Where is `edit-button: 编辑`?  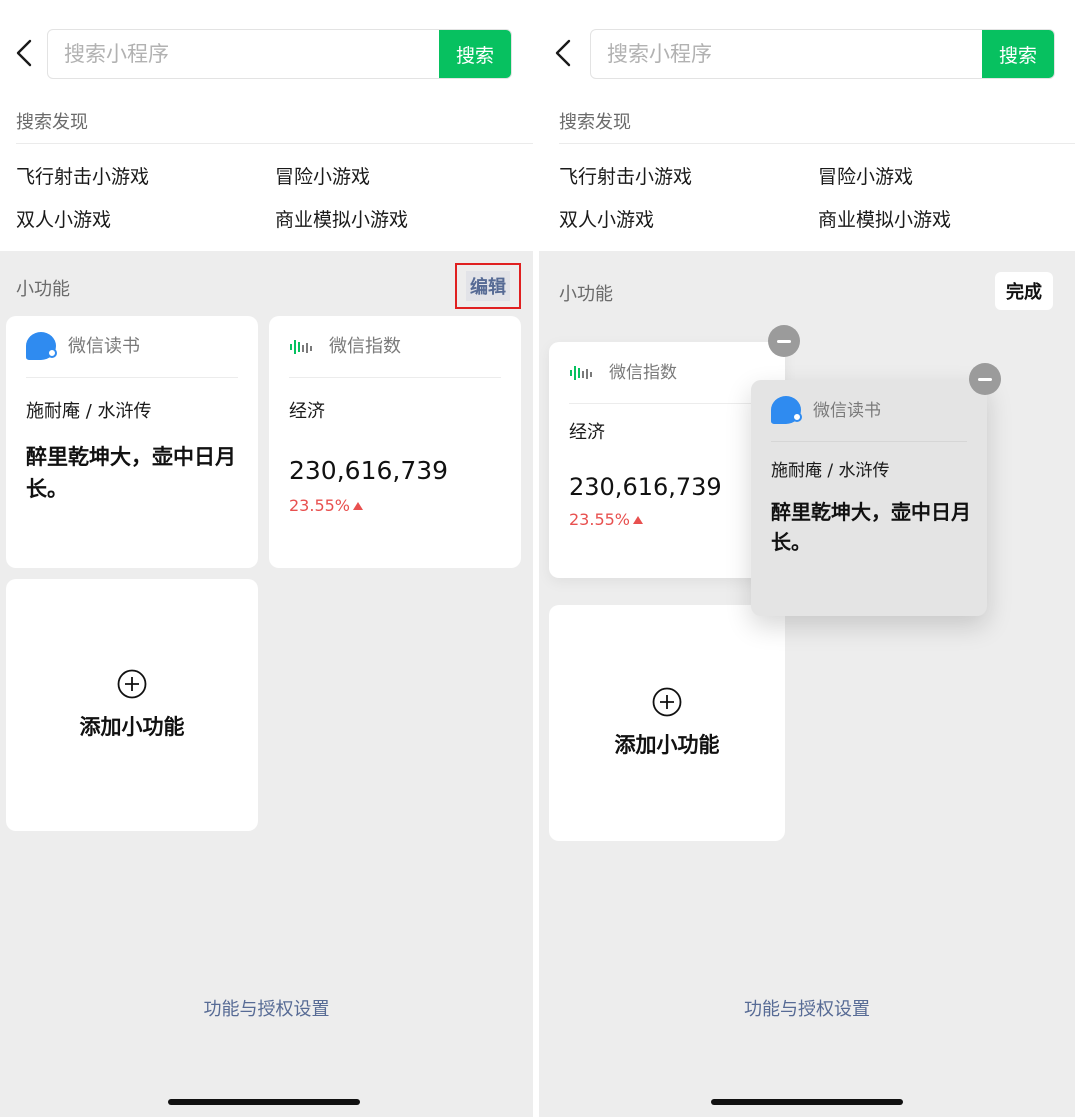
edit-button: 编辑 is located at coordinates (488, 286).